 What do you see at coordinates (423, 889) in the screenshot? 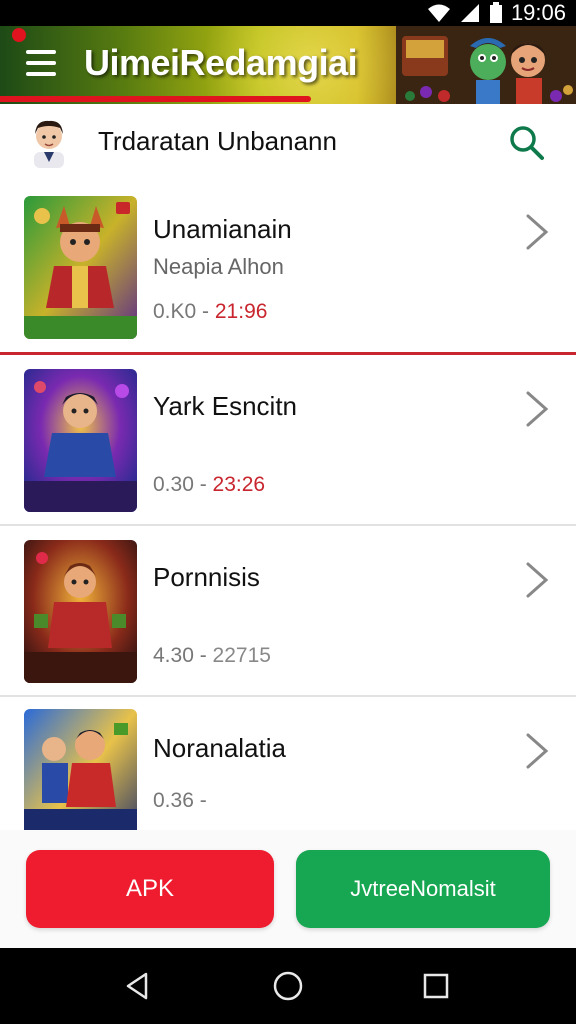
I see `secondary-action-button: JvtreeNomalsit` at bounding box center [423, 889].